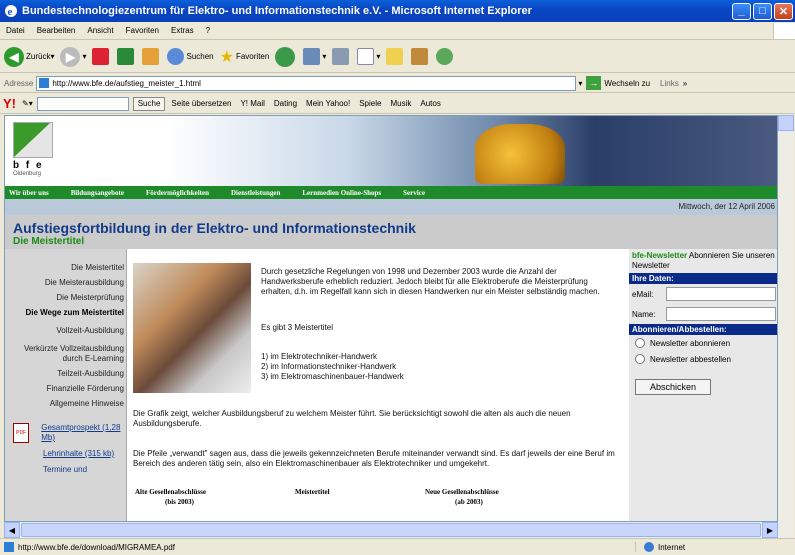 This screenshot has width=795, height=555. What do you see at coordinates (190, 56) in the screenshot?
I see `search-button: Suchen` at bounding box center [190, 56].